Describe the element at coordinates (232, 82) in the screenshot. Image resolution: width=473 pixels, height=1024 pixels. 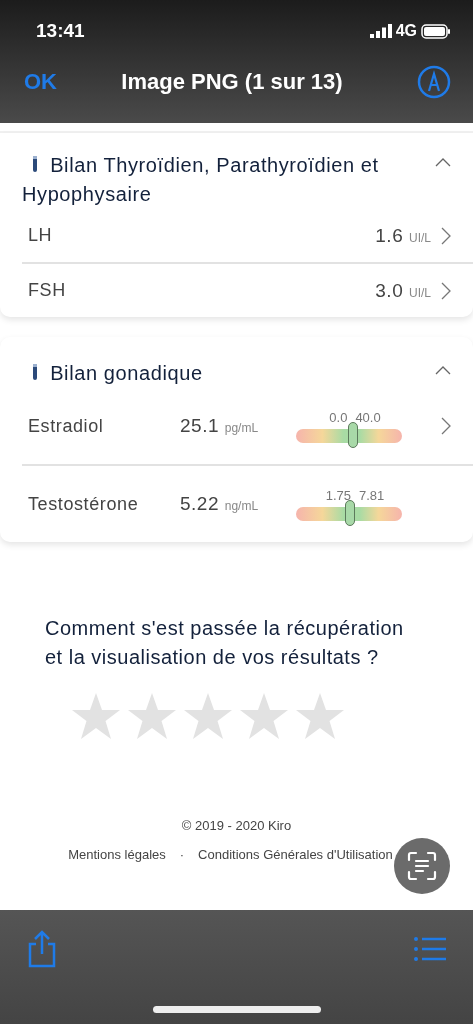
I see `viewer-title: Image PNG (1 sur 13)` at that location.